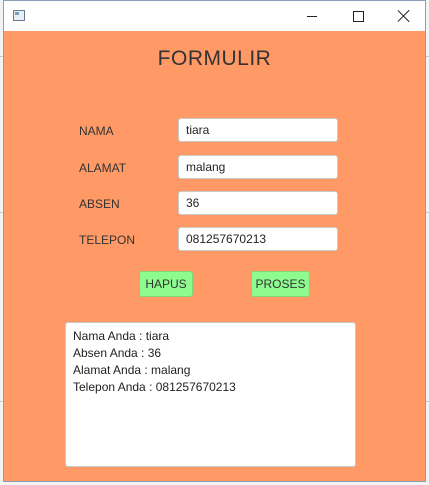 The height and width of the screenshot is (485, 429). I want to click on close-icon, so click(404, 16).